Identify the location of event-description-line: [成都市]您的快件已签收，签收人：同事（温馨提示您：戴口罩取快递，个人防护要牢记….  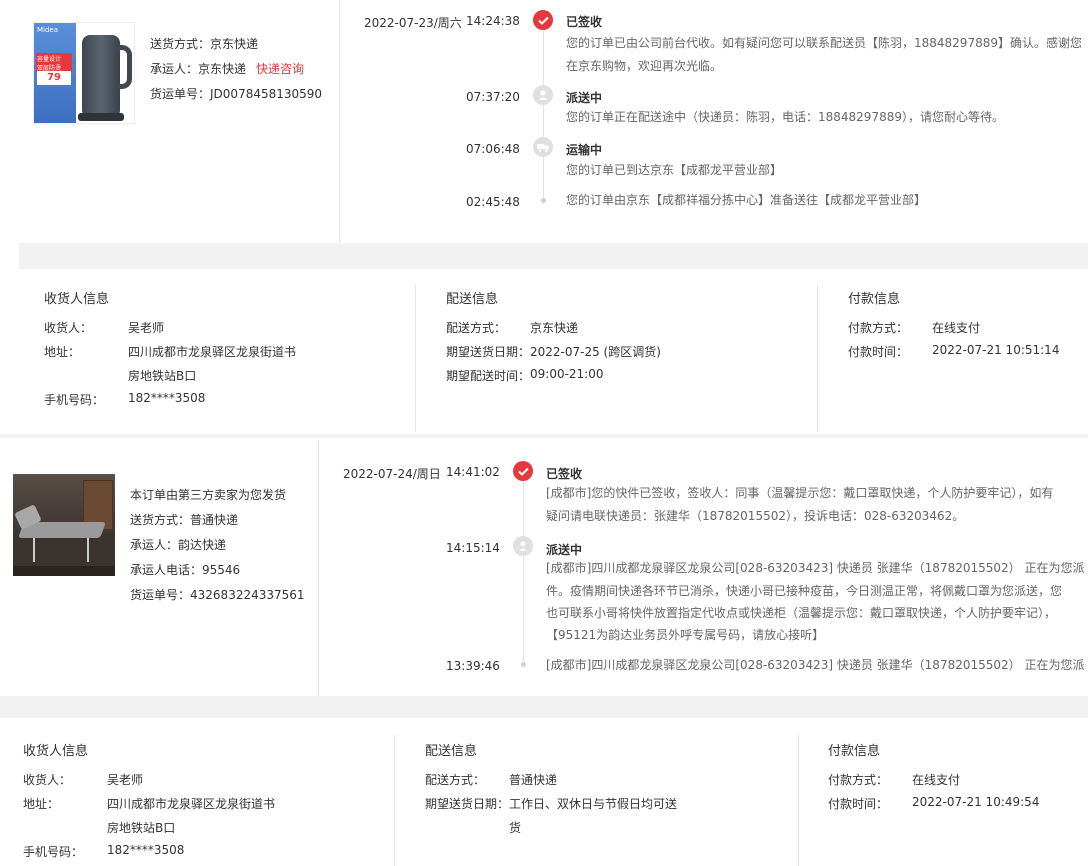
(800, 493).